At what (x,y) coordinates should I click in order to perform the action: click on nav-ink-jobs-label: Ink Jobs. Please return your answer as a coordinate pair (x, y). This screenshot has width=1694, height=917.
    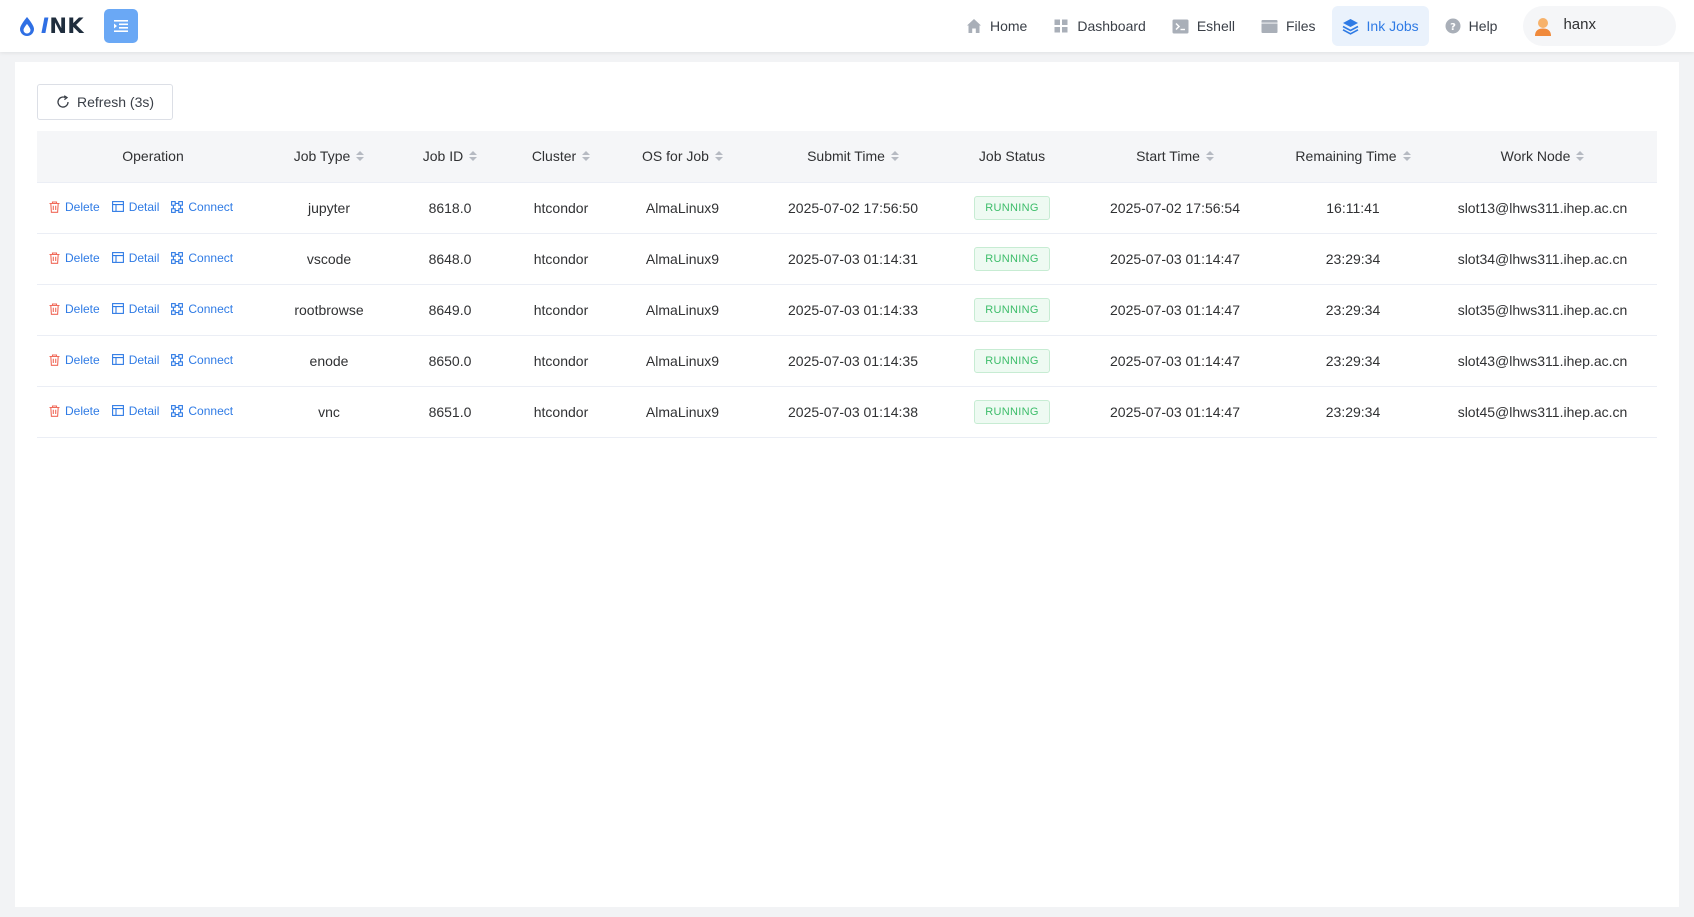
    Looking at the image, I should click on (1392, 26).